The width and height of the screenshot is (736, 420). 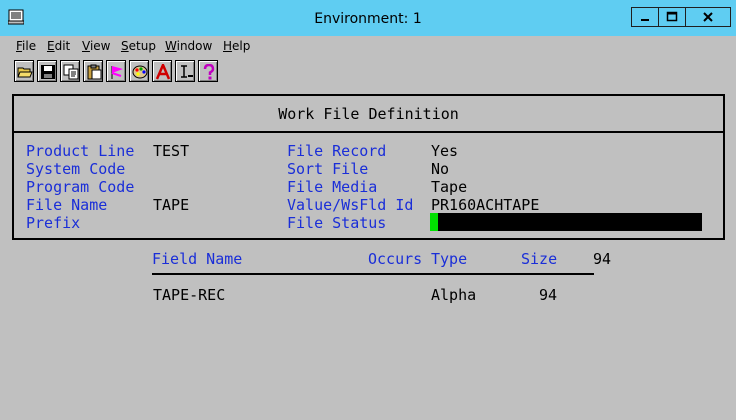 I want to click on minimize-icon, so click(x=645, y=20).